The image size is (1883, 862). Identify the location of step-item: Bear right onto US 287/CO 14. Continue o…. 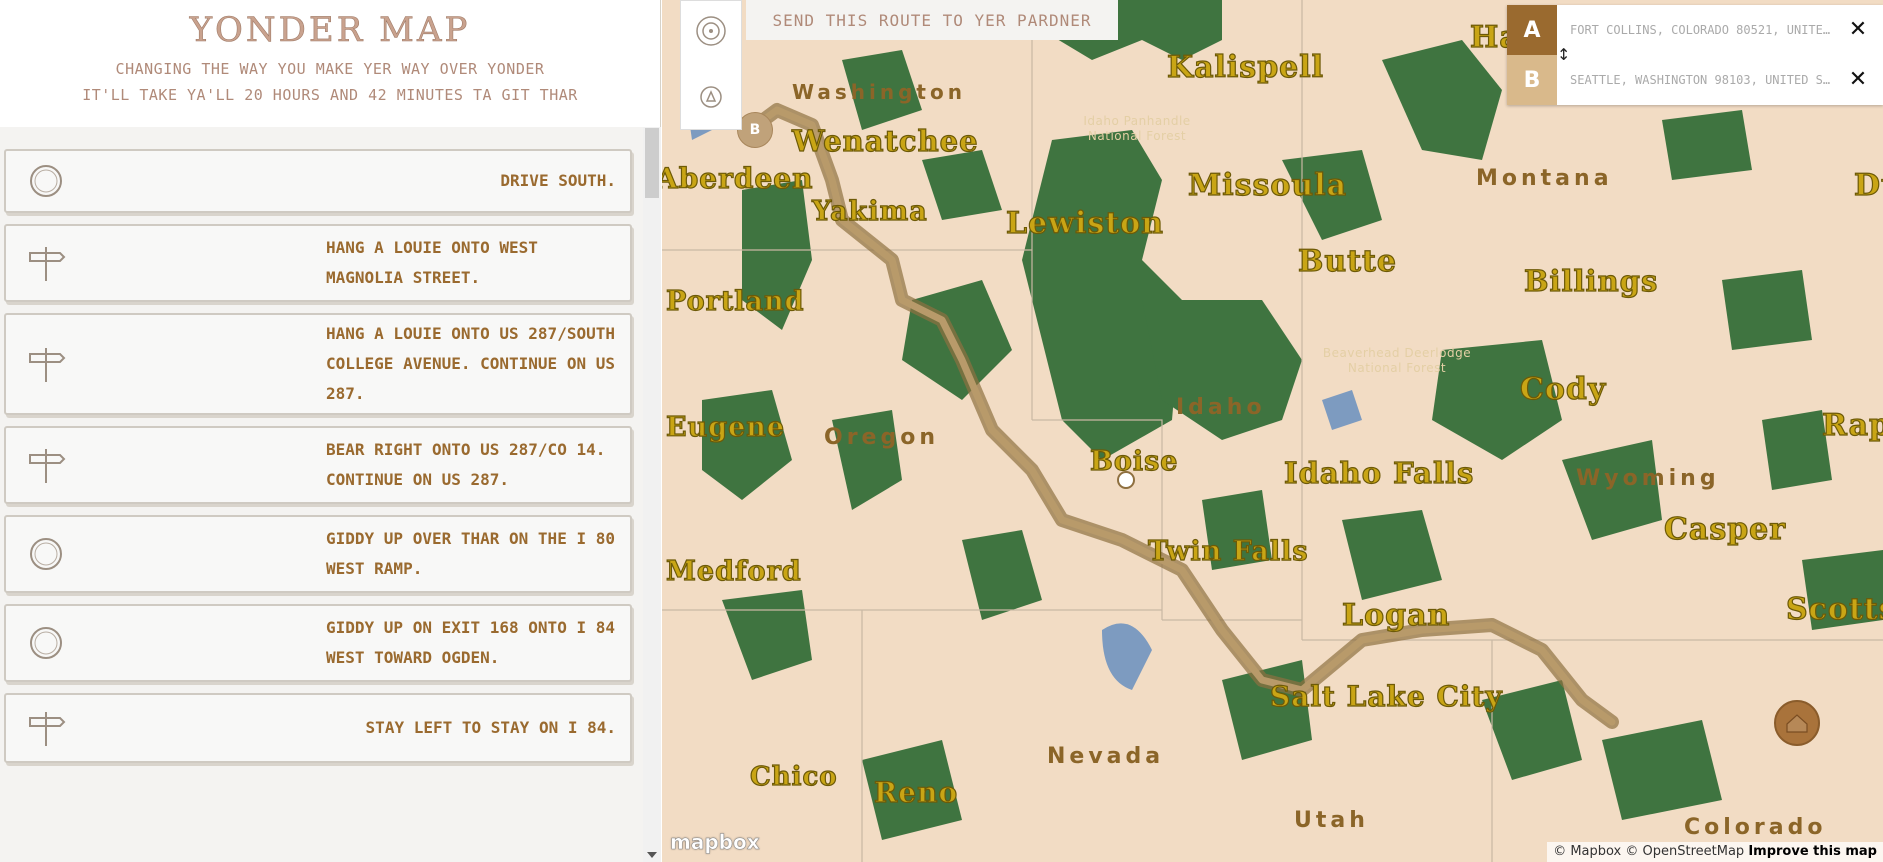
(318, 465).